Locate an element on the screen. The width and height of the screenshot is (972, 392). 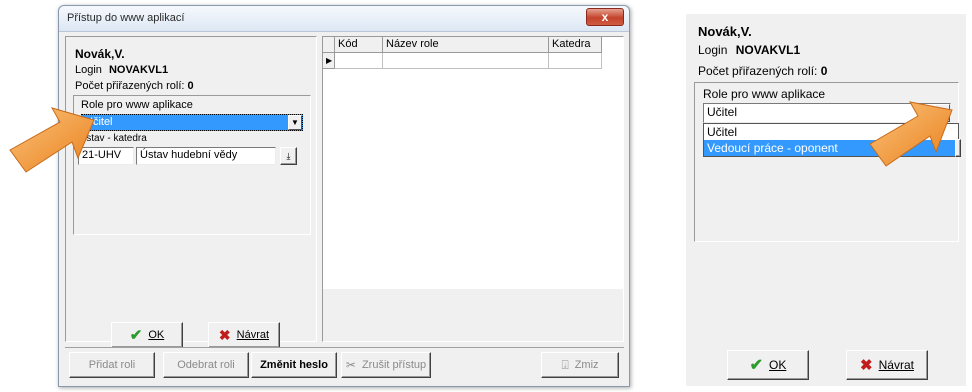
zmiz-button: ⍗ Zmiz is located at coordinates (580, 365).